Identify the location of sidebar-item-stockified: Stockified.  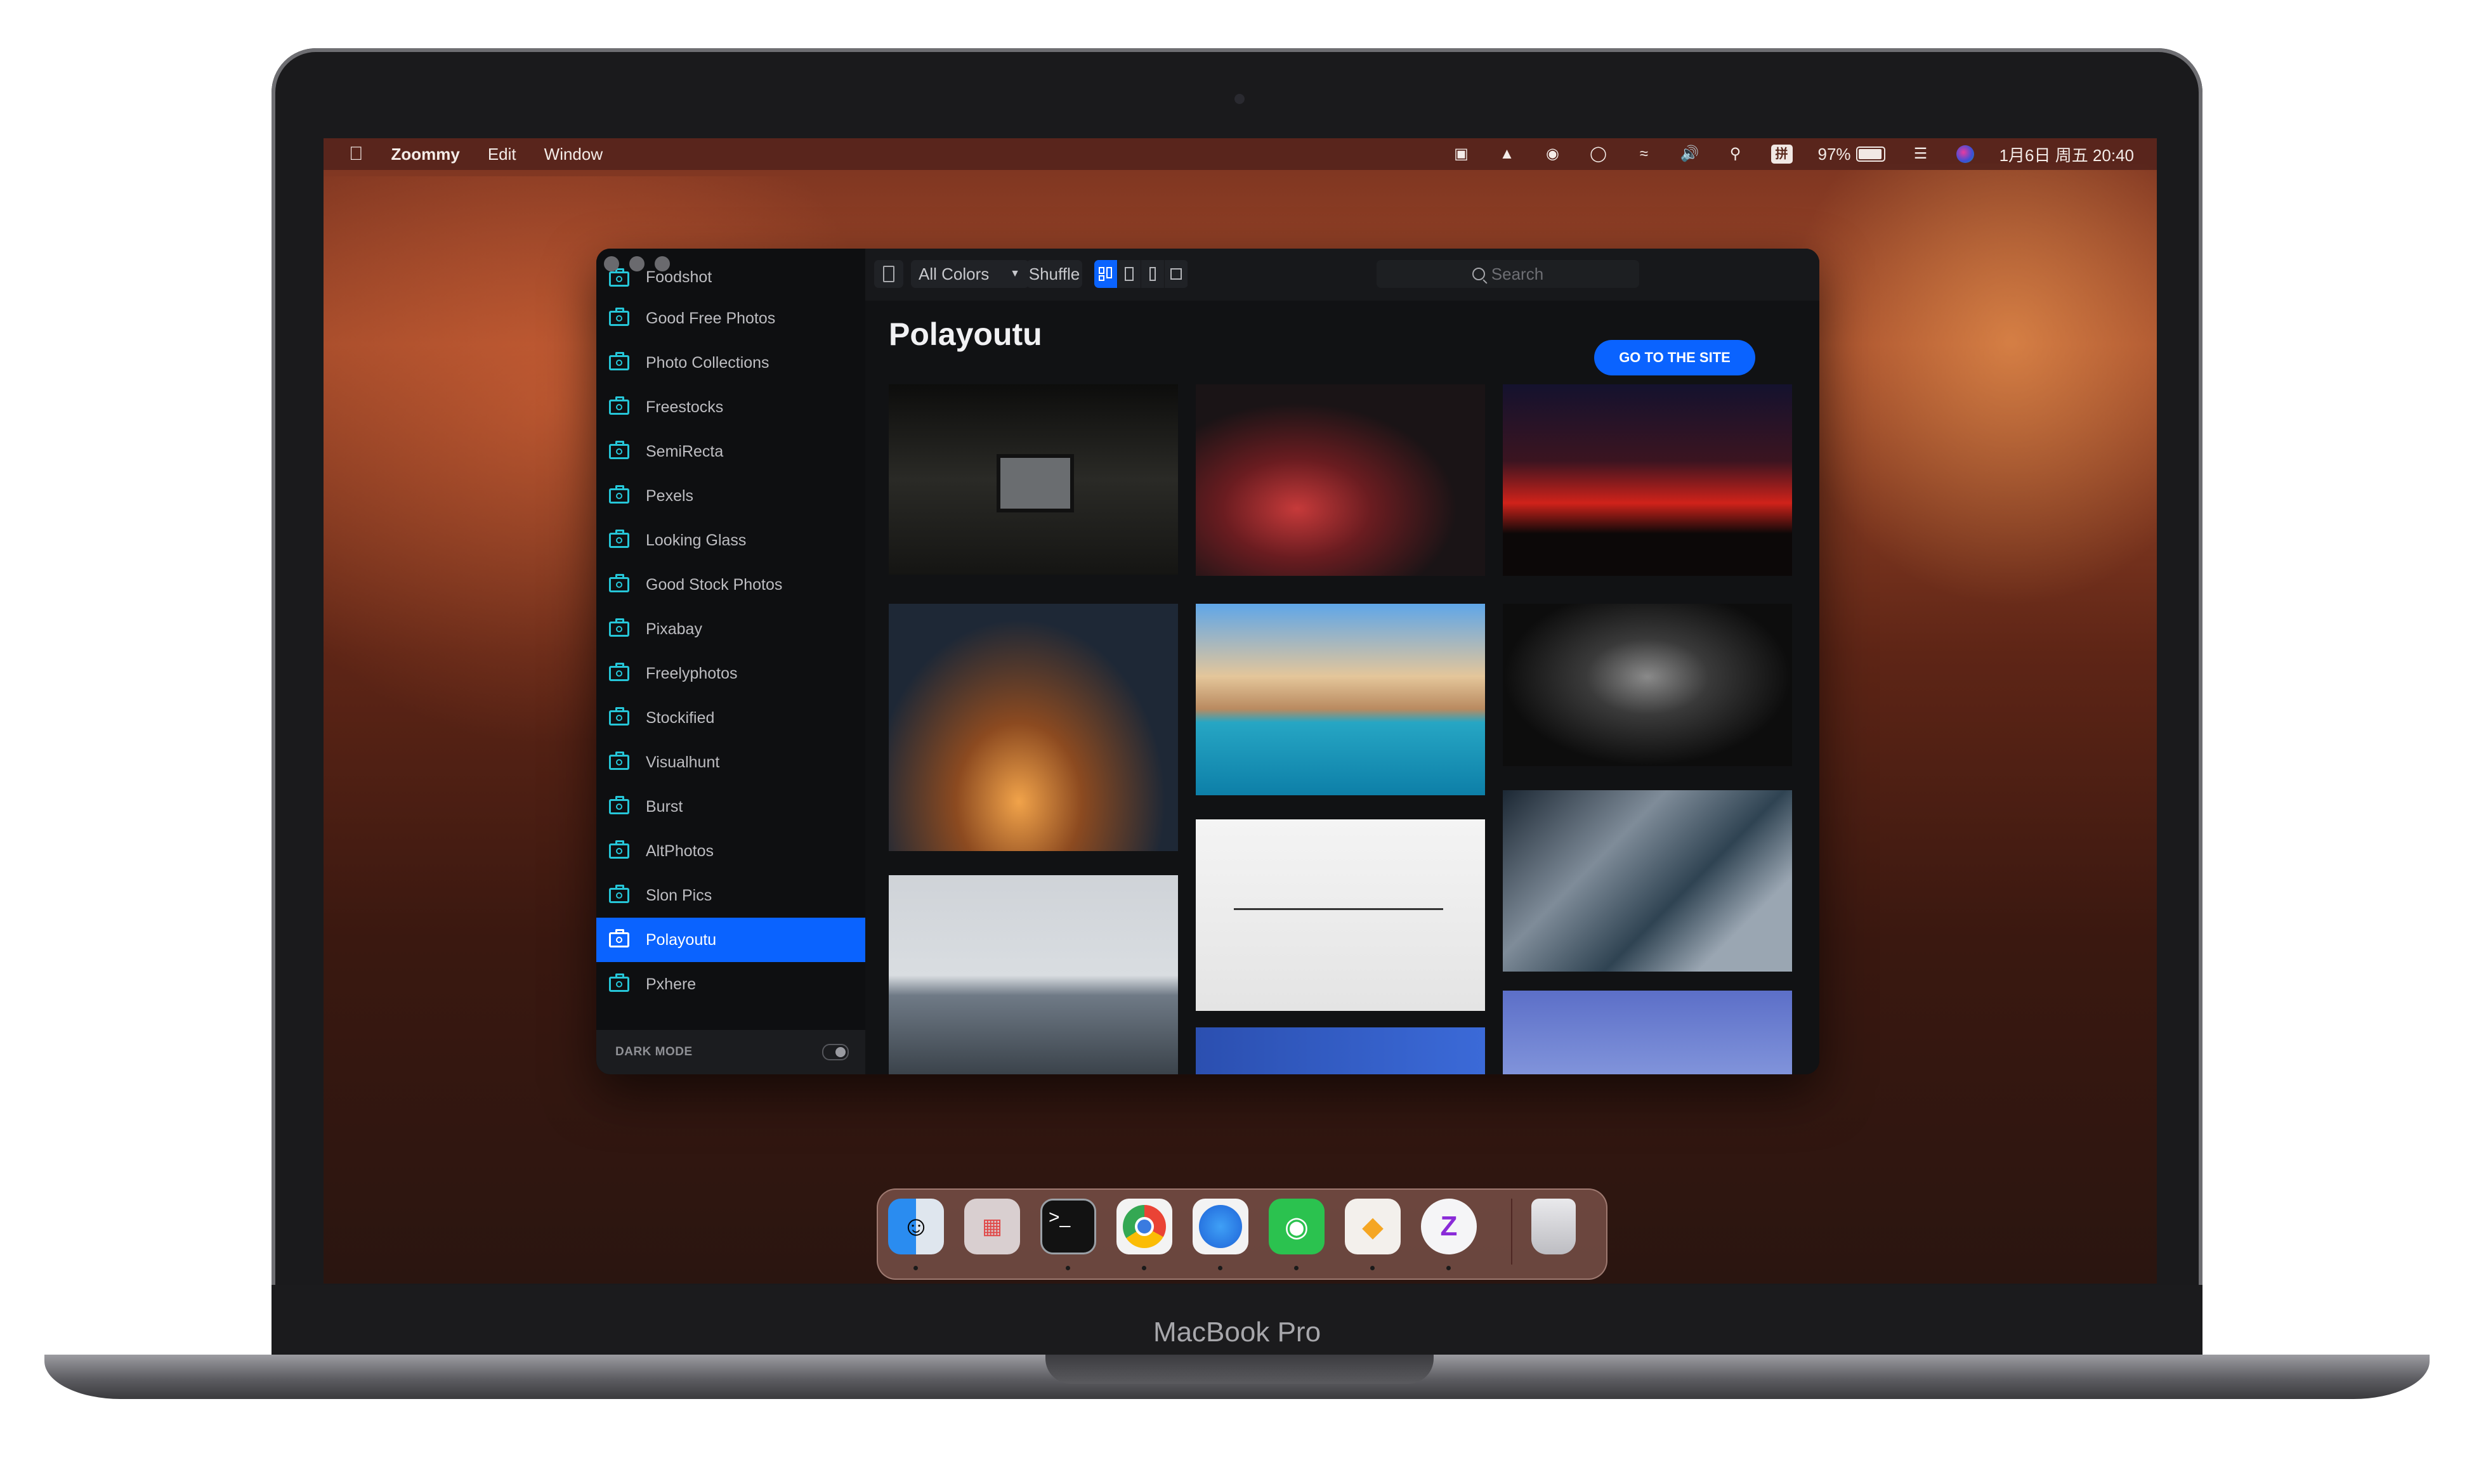
(730, 718).